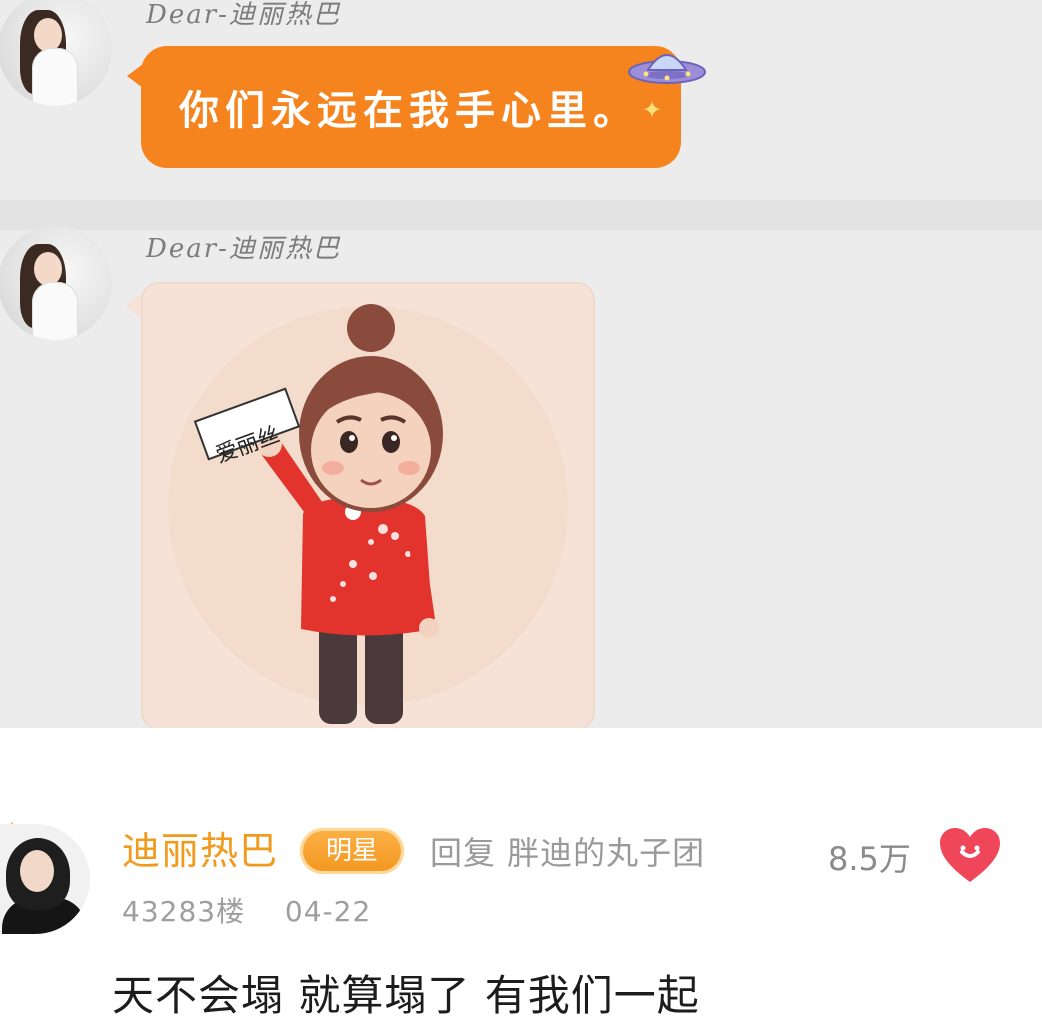 This screenshot has width=1042, height=1034. Describe the element at coordinates (184, 911) in the screenshot. I see `floor-number: 43283楼` at that location.